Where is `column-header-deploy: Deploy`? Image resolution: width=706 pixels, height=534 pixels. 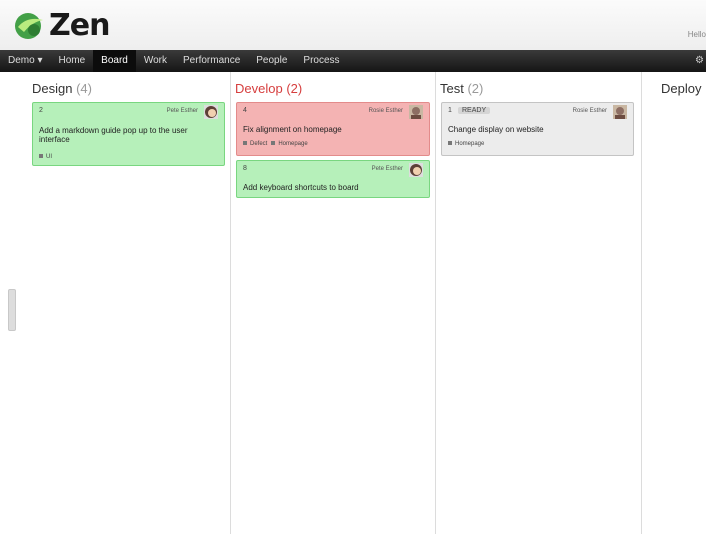 column-header-deploy: Deploy is located at coordinates (681, 88).